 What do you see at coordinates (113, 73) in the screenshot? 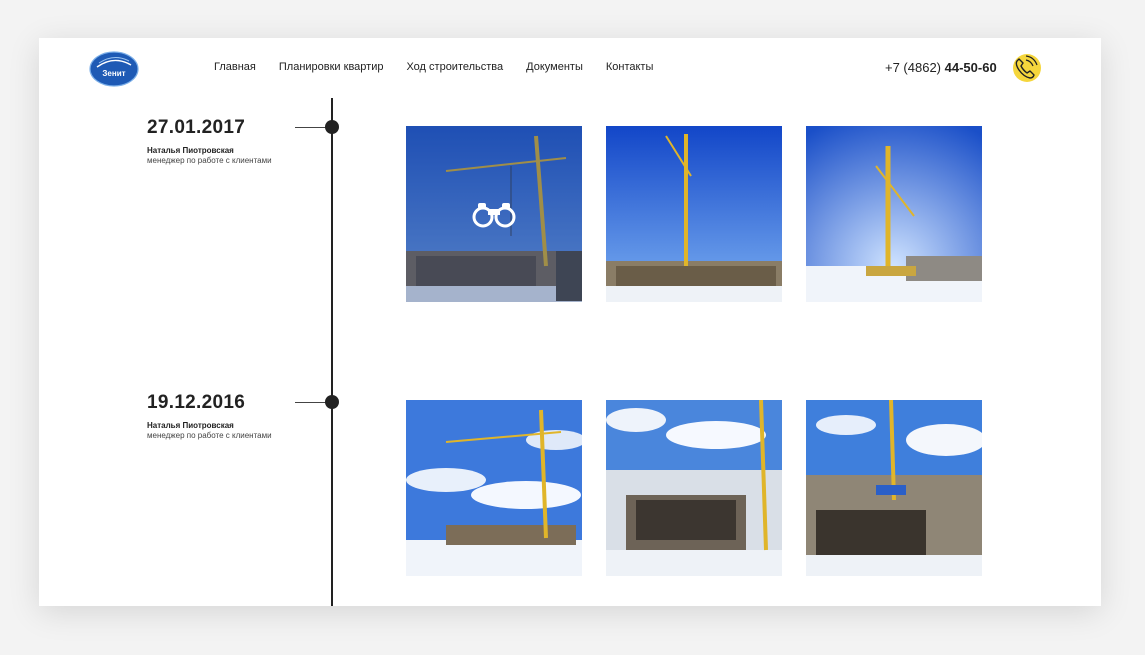
I see `svg-text: Зенит` at bounding box center [113, 73].